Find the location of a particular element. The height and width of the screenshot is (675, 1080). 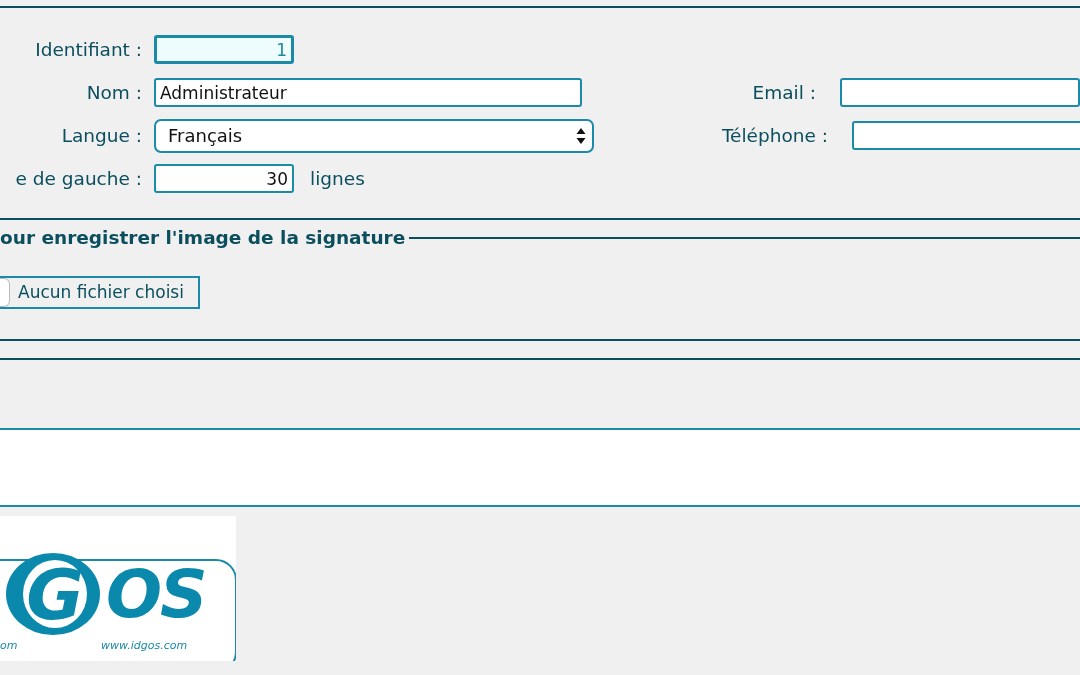

field-label: Identifiant : is located at coordinates (88, 49).